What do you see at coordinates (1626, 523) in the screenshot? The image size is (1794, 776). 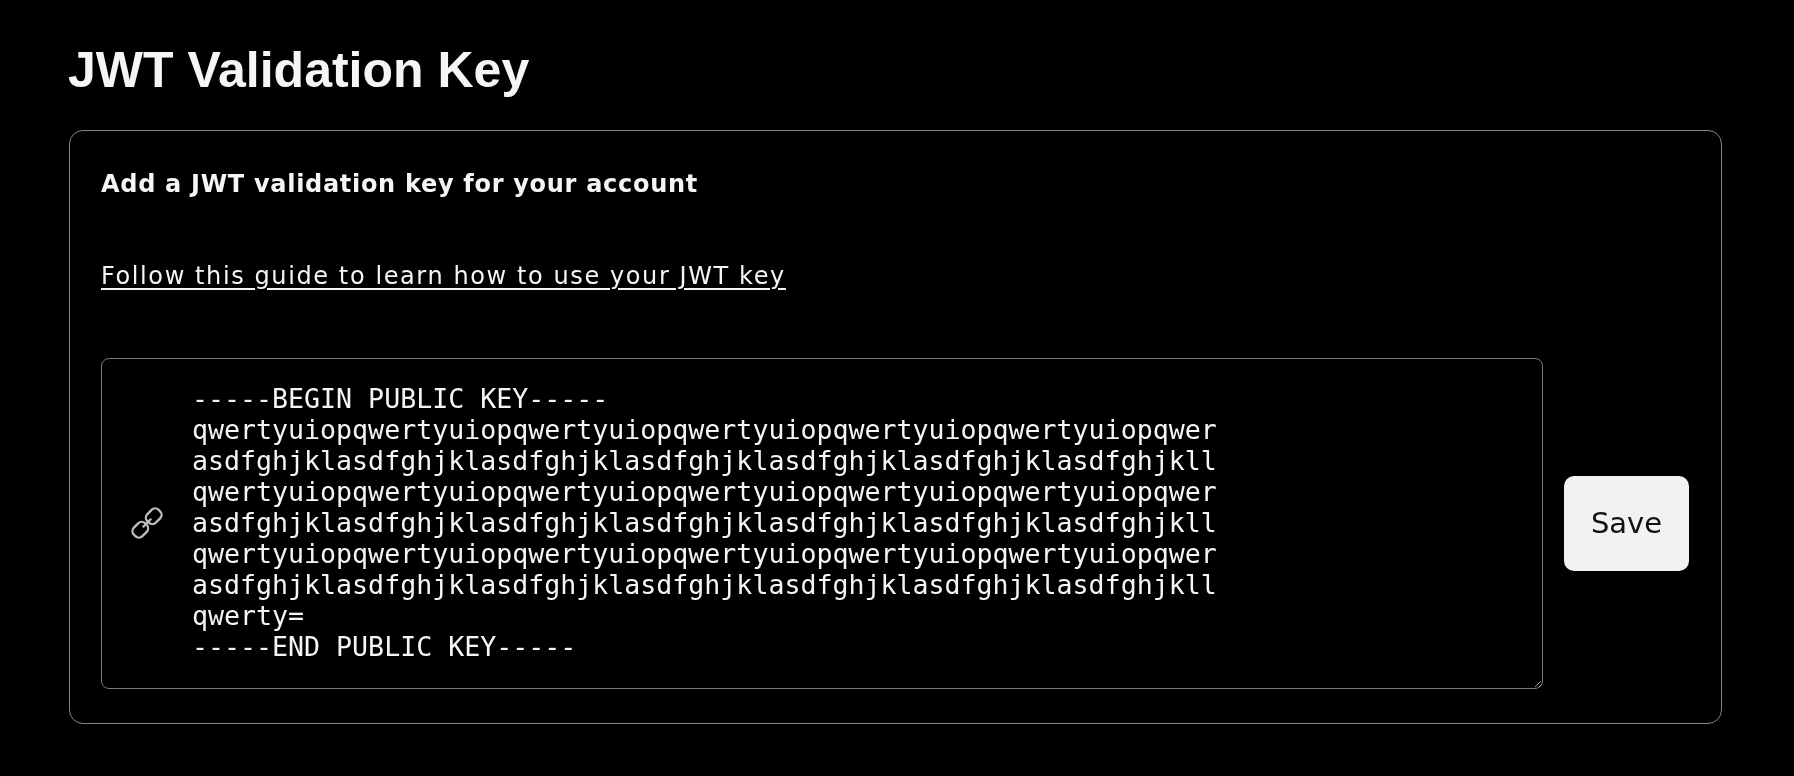 I see `save-button: Save` at bounding box center [1626, 523].